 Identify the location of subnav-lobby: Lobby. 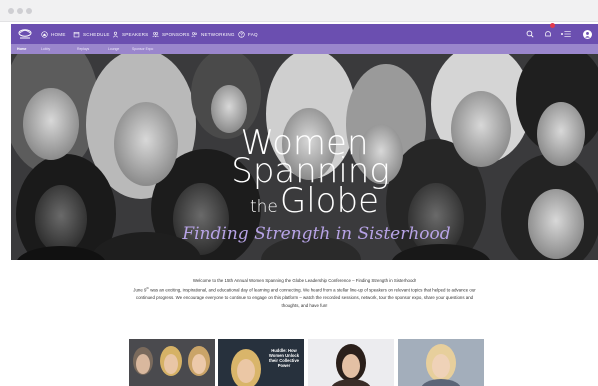
(45, 49).